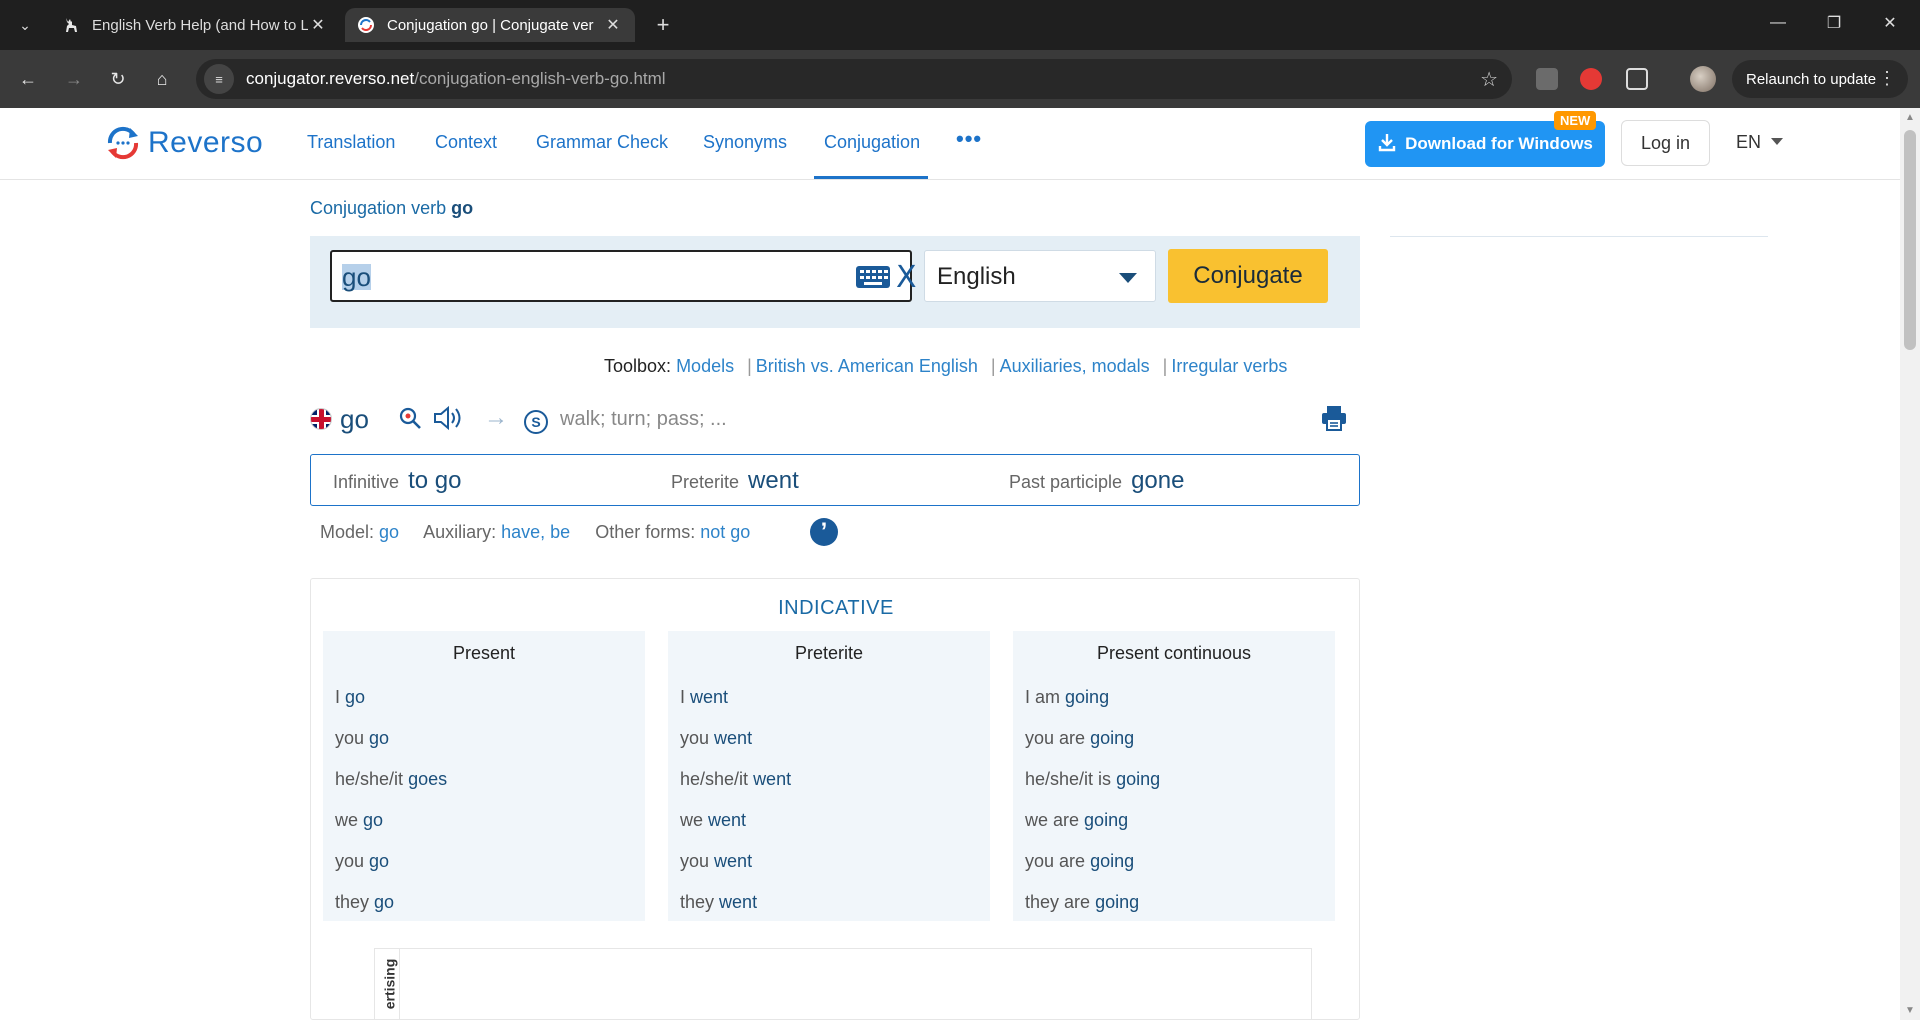  What do you see at coordinates (725, 532) in the screenshot?
I see `other-forms-link: not go` at bounding box center [725, 532].